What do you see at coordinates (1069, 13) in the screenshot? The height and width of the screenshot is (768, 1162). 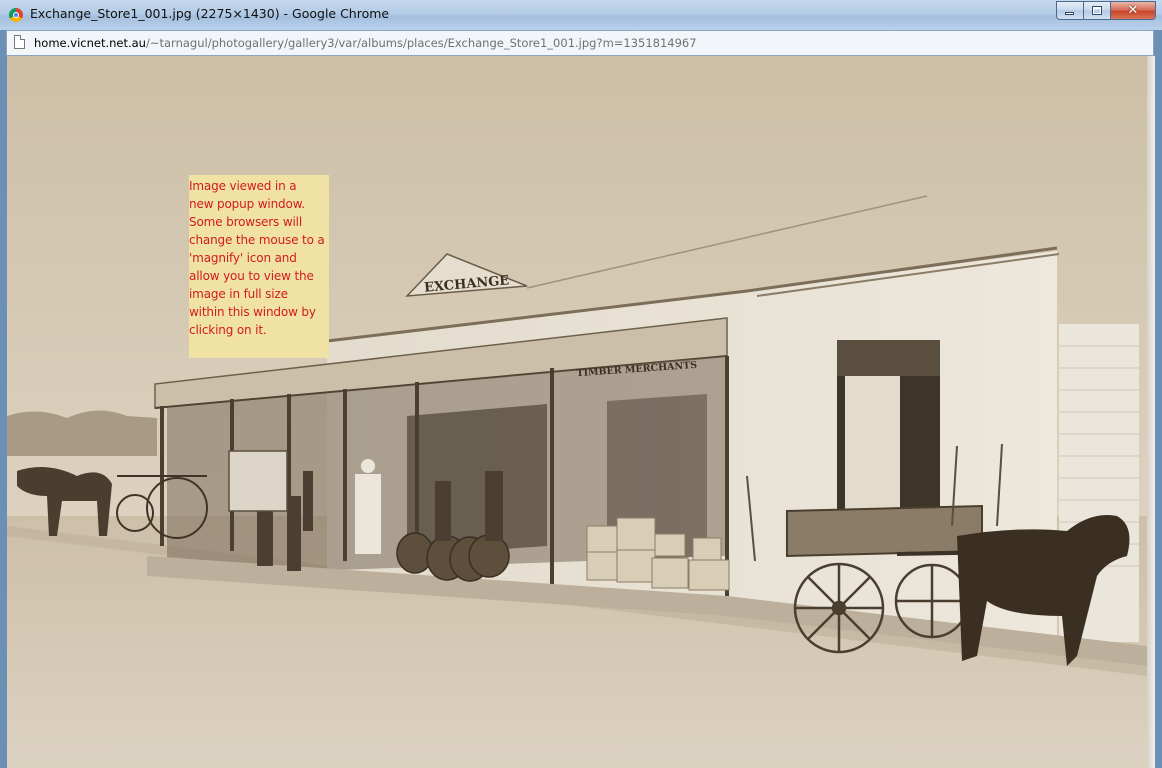 I see `minimize-icon` at bounding box center [1069, 13].